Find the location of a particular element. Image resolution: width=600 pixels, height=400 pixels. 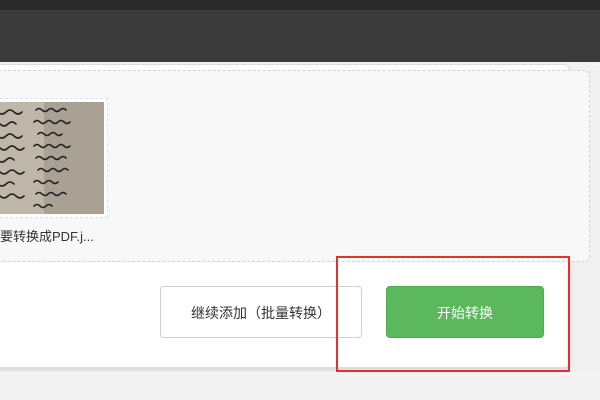

handwriting-image is located at coordinates (52, 158).